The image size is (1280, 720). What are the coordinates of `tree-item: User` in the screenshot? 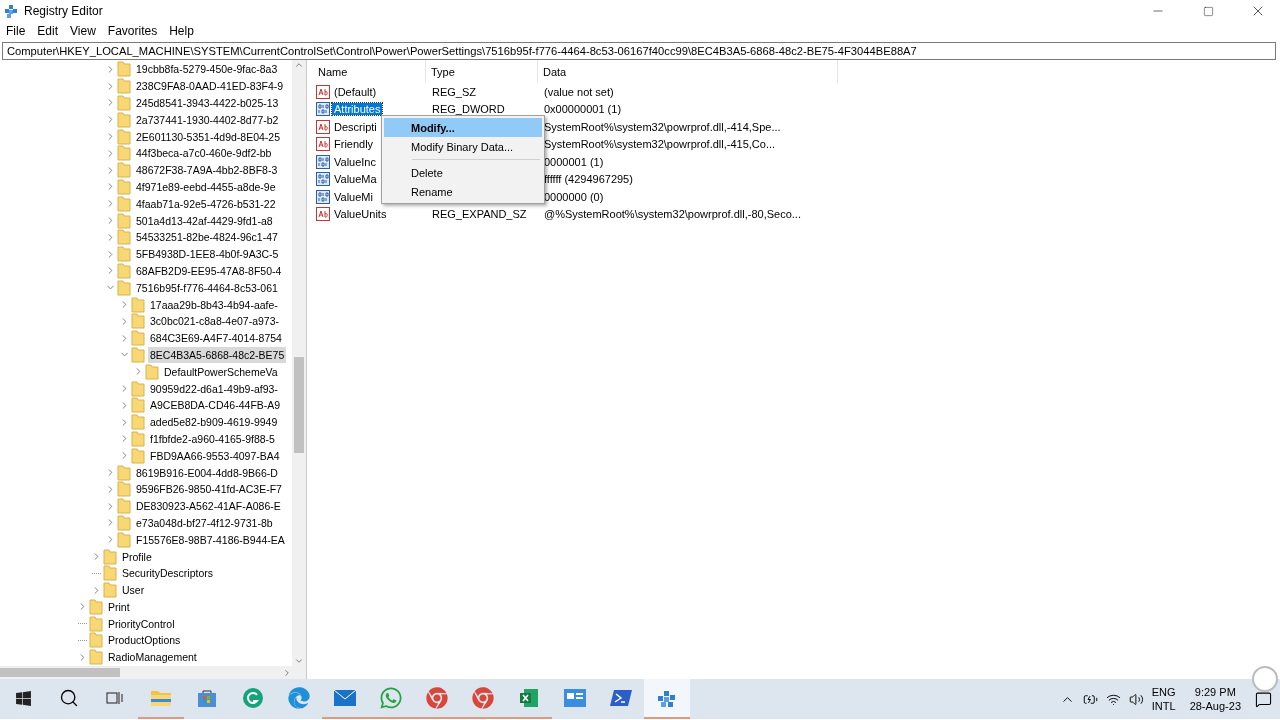 It's located at (133, 590).